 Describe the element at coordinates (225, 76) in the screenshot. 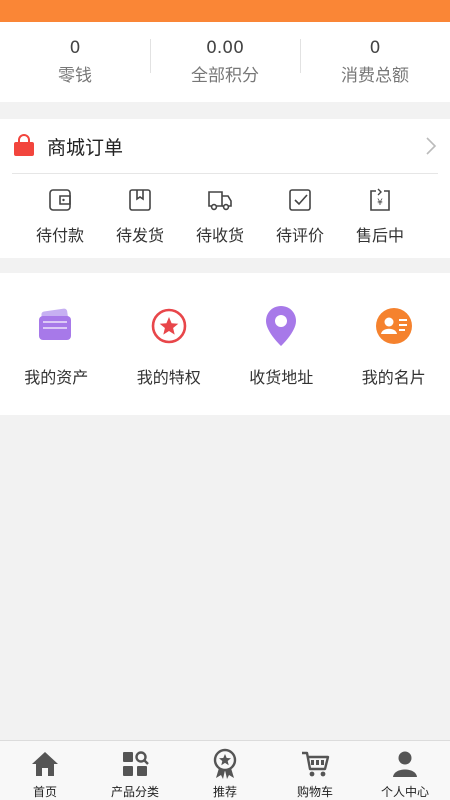

I see `stat-label: 全部积分` at that location.